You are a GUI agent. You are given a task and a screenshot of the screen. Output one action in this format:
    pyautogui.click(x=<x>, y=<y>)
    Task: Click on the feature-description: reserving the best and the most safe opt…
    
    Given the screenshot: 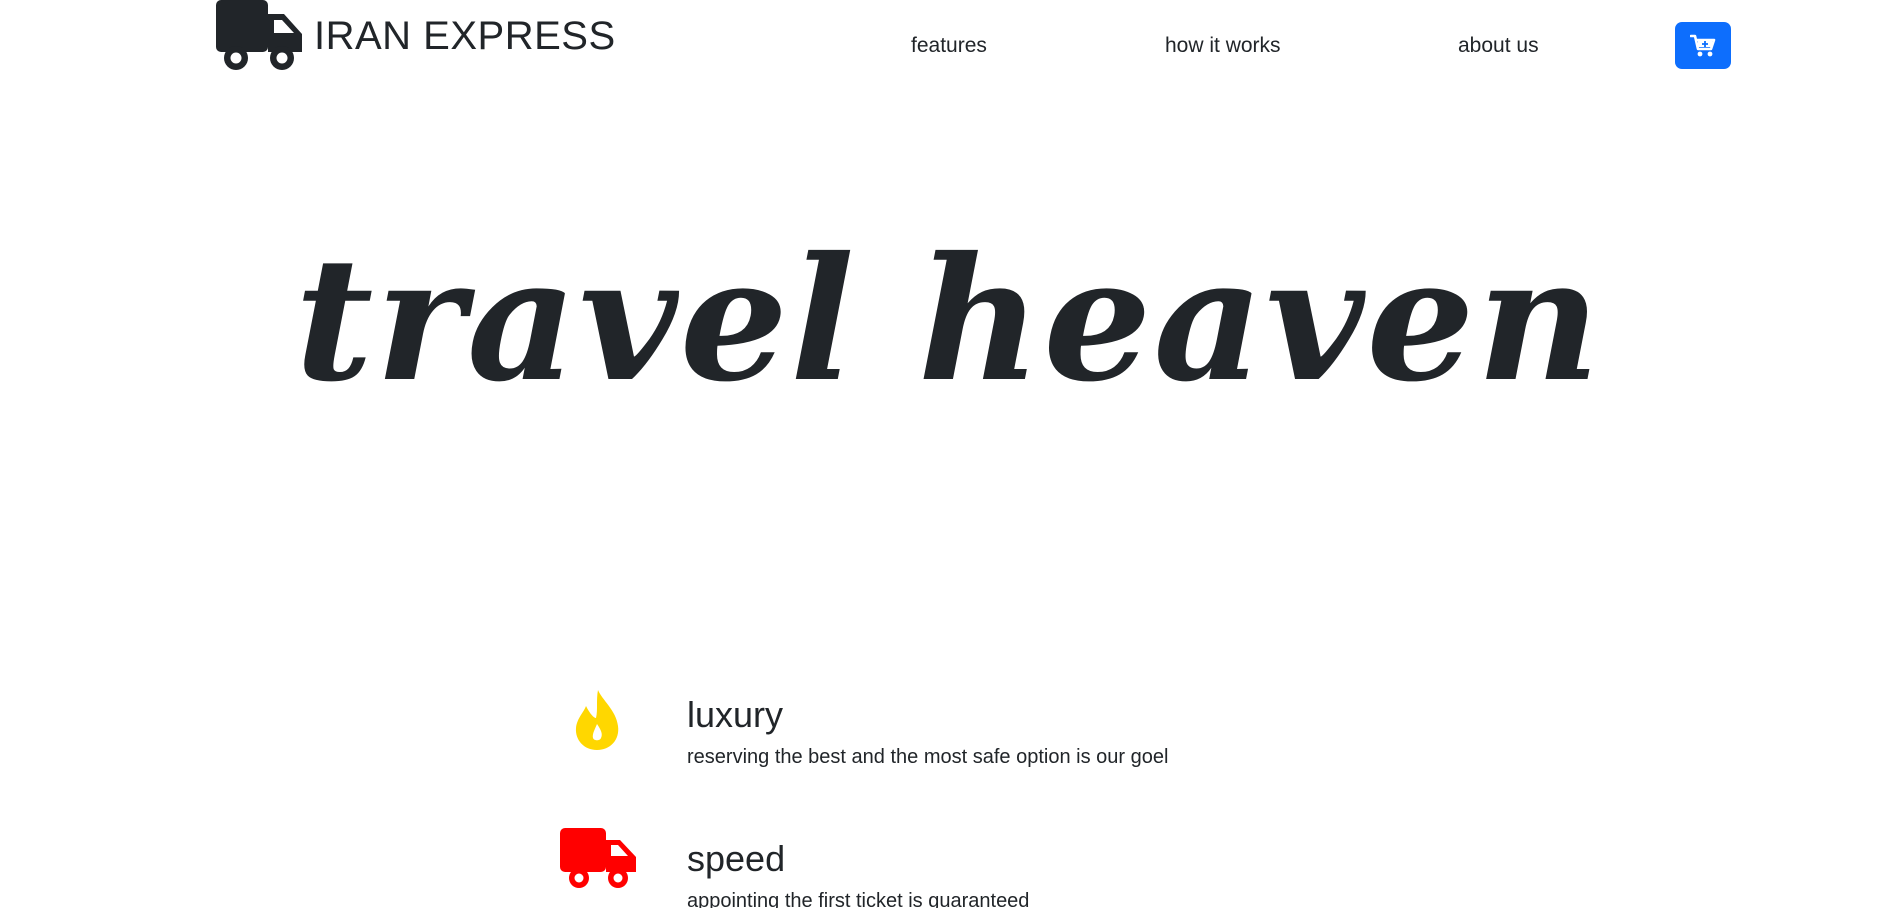 What is the action you would take?
    pyautogui.click(x=928, y=757)
    